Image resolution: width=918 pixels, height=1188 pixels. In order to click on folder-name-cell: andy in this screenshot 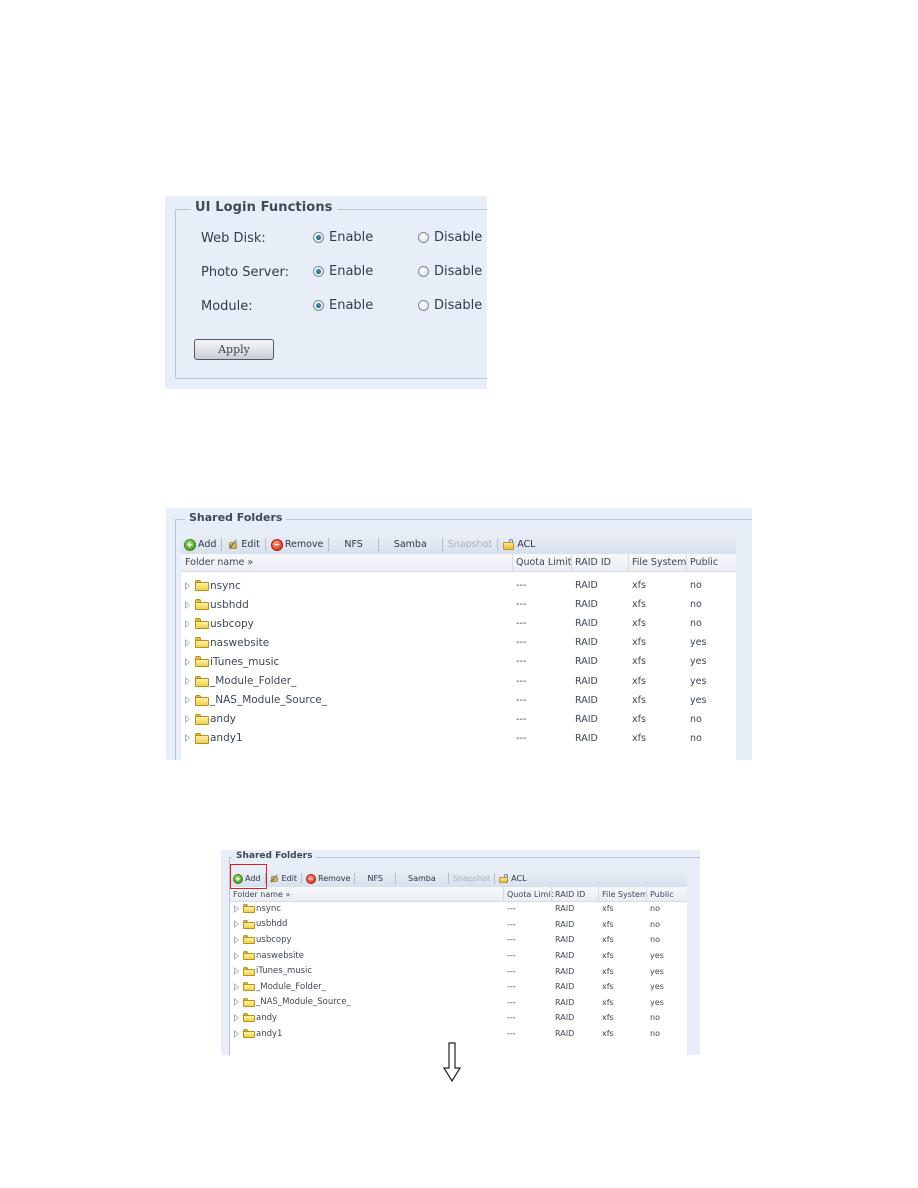, I will do `click(210, 719)`.